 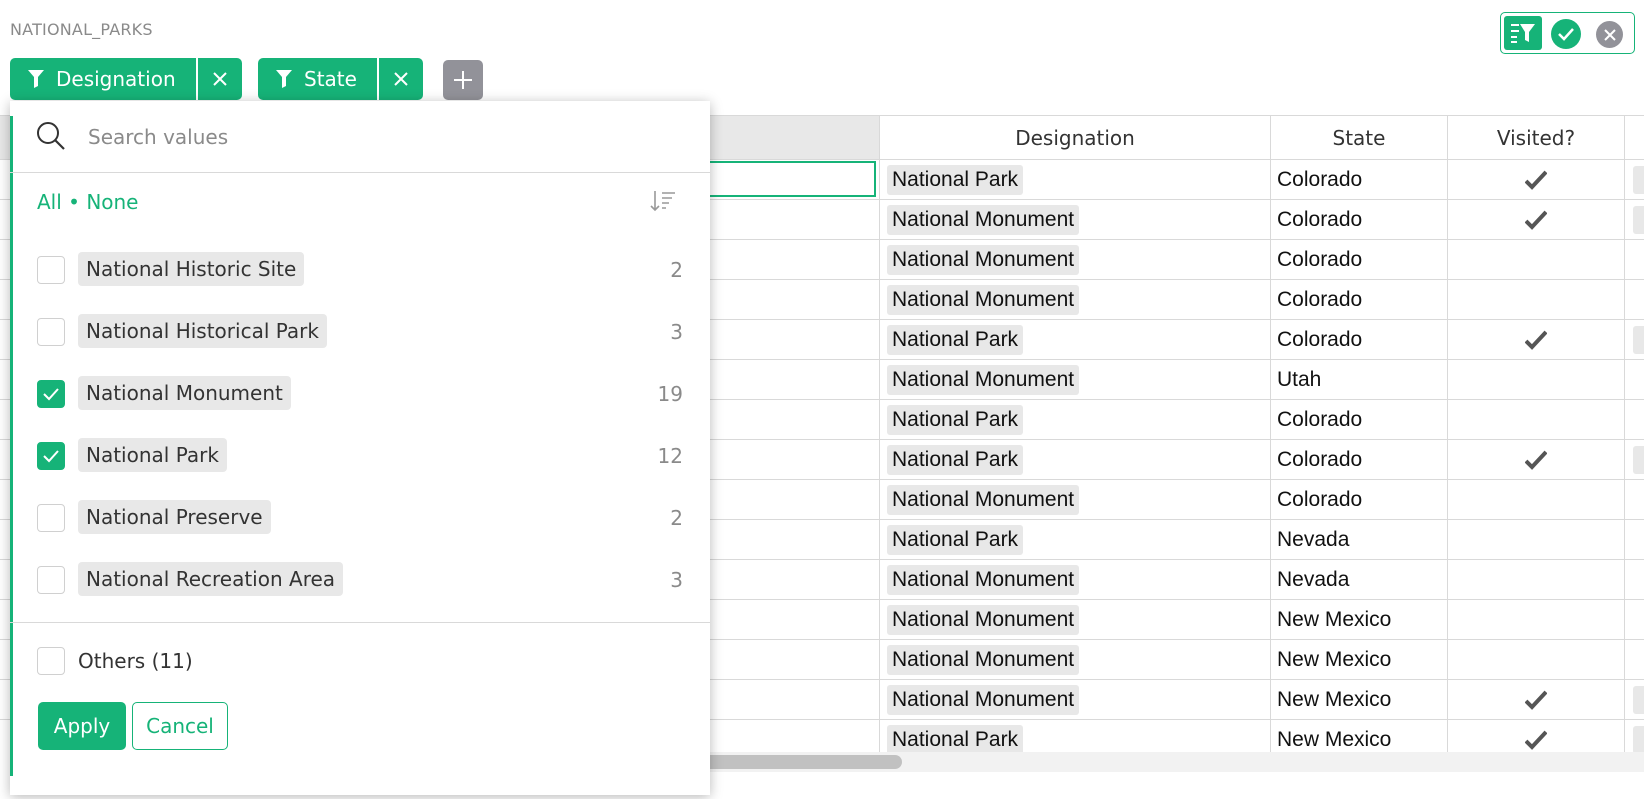 What do you see at coordinates (378, 137) in the screenshot?
I see `search-values-input` at bounding box center [378, 137].